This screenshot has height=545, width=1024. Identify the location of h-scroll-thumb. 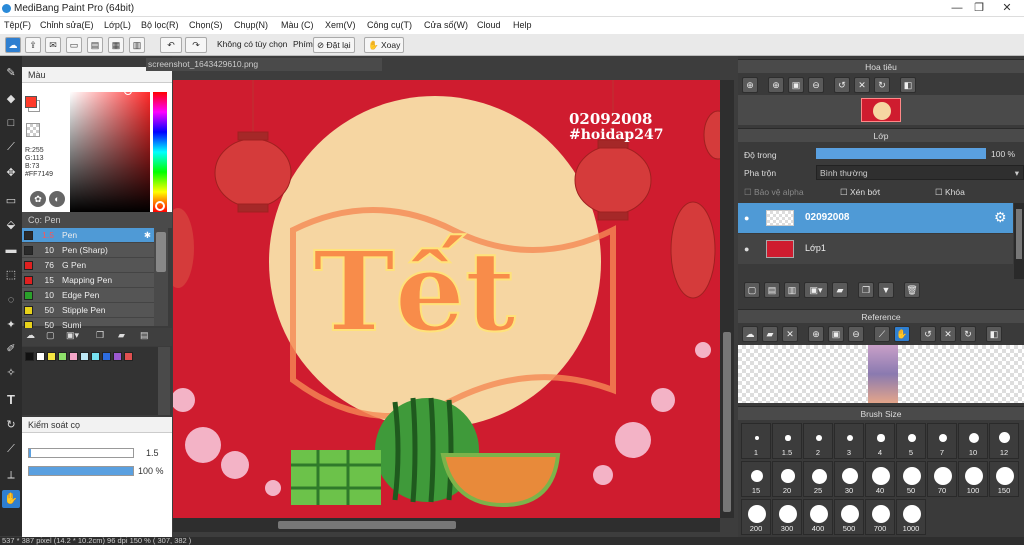
(367, 525).